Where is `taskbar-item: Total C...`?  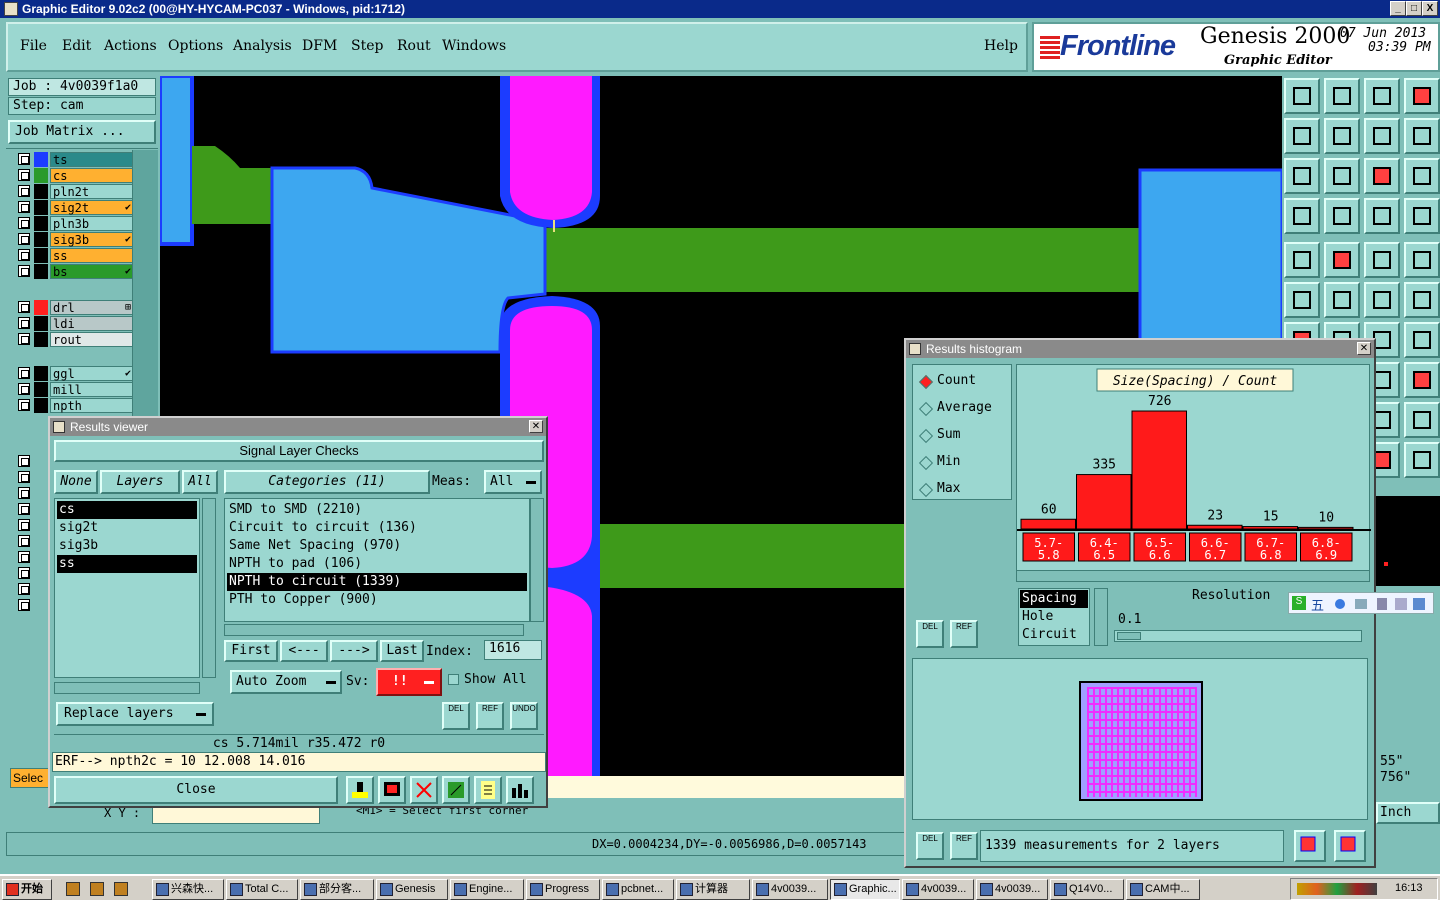 taskbar-item: Total C... is located at coordinates (262, 889).